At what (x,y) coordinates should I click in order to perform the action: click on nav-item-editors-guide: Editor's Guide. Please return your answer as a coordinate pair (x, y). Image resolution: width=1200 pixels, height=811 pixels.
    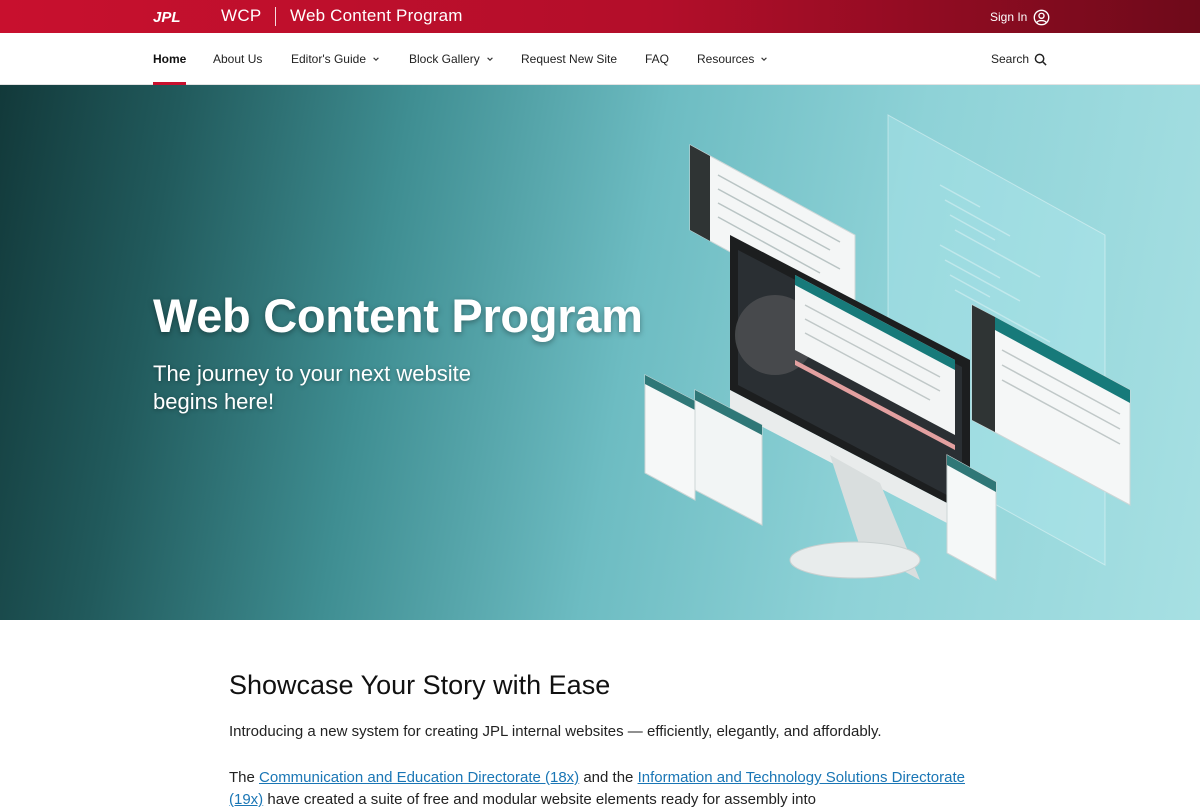
    Looking at the image, I should click on (335, 59).